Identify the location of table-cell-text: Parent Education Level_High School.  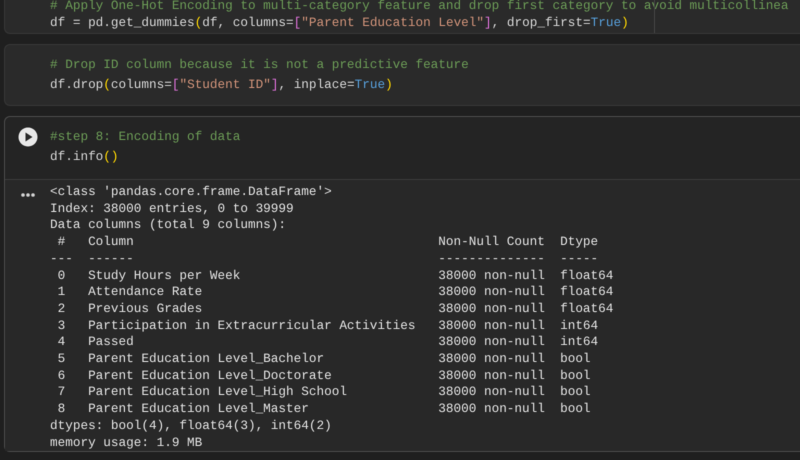
(218, 393).